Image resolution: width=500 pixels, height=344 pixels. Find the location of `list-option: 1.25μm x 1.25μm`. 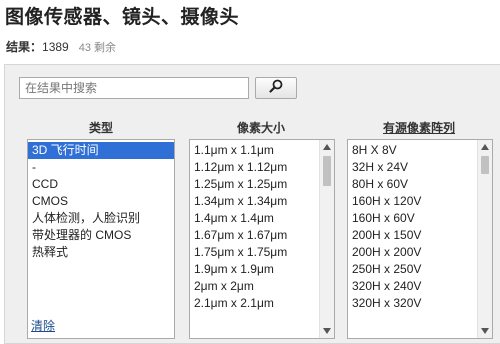

list-option: 1.25μm x 1.25μm is located at coordinates (255, 184).